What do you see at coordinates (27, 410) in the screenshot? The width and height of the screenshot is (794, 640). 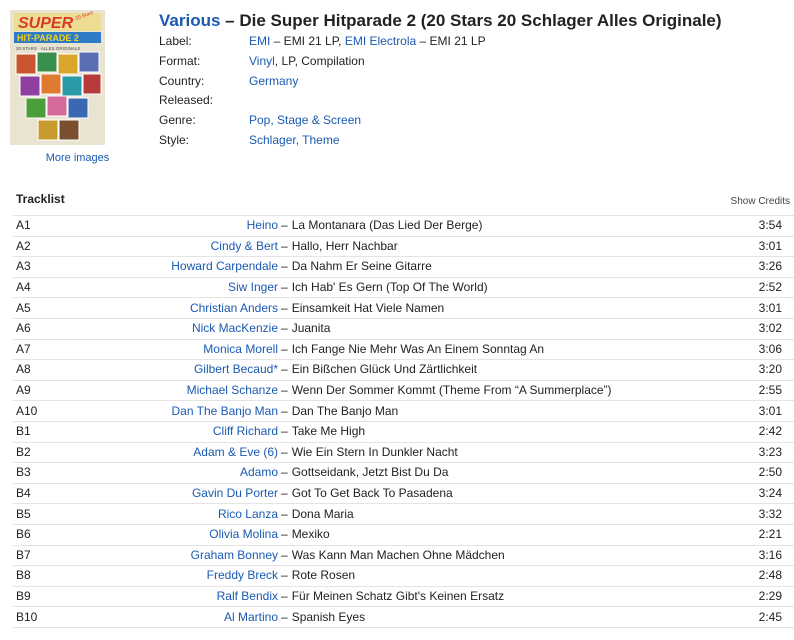 I see `track-position: A10` at bounding box center [27, 410].